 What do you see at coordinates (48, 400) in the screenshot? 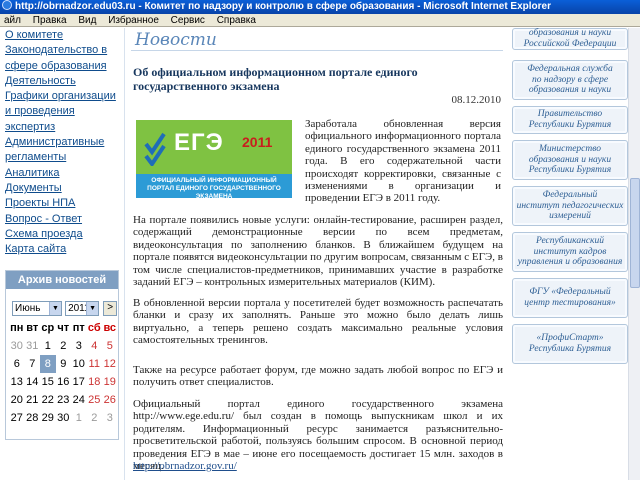
I see `calendar-day: 22` at bounding box center [48, 400].